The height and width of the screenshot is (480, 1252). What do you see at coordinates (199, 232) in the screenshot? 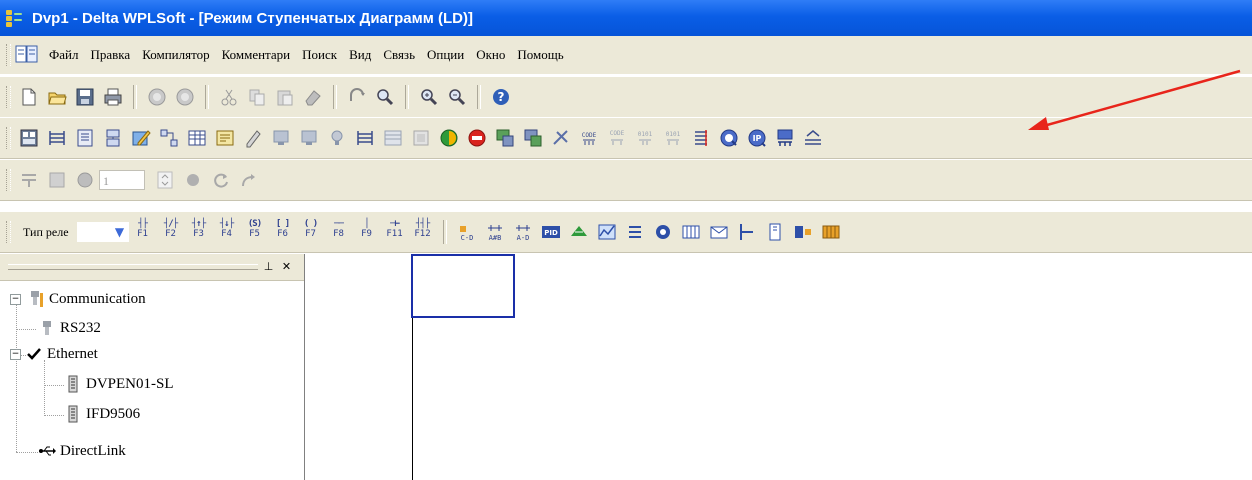
I see `f3-contact-rising-button: ┤↑├ F3` at bounding box center [199, 232].